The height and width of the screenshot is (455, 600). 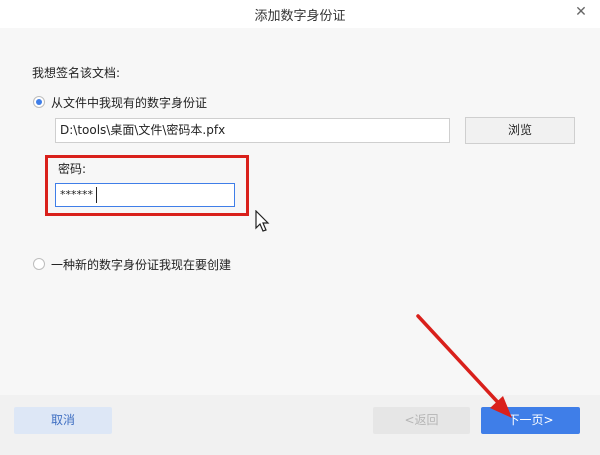 What do you see at coordinates (39, 264) in the screenshot?
I see `new-id-radio` at bounding box center [39, 264].